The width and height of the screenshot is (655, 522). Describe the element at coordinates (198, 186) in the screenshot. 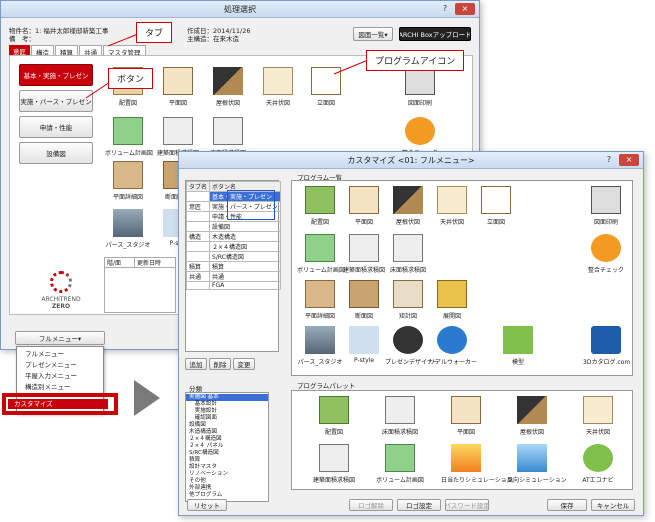

I see `header-tab-name: タブ名` at that location.